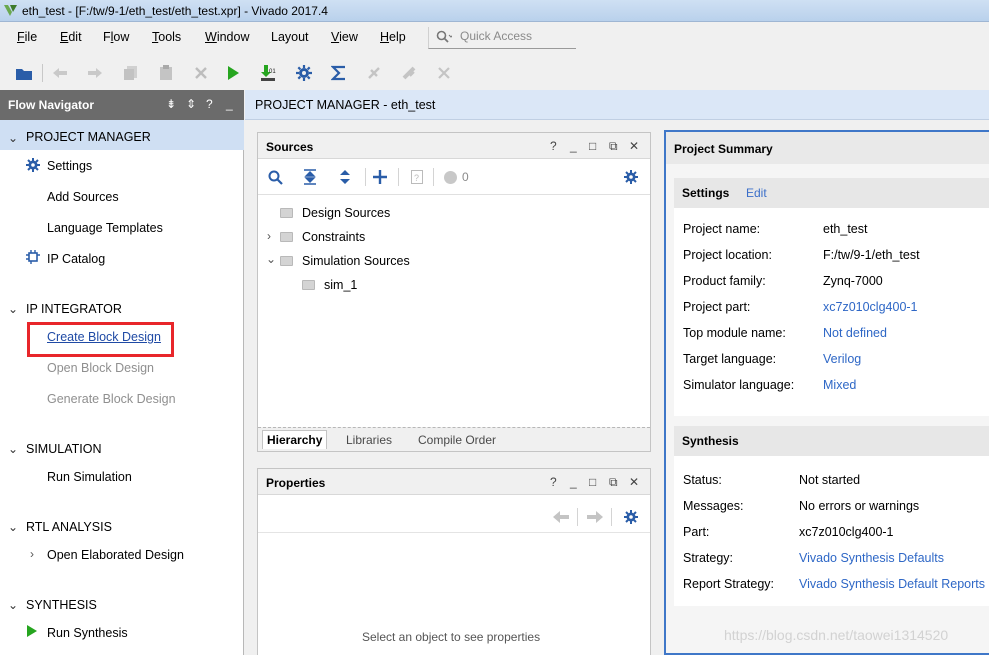  I want to click on collapse-all-icon: ⇟, so click(171, 104).